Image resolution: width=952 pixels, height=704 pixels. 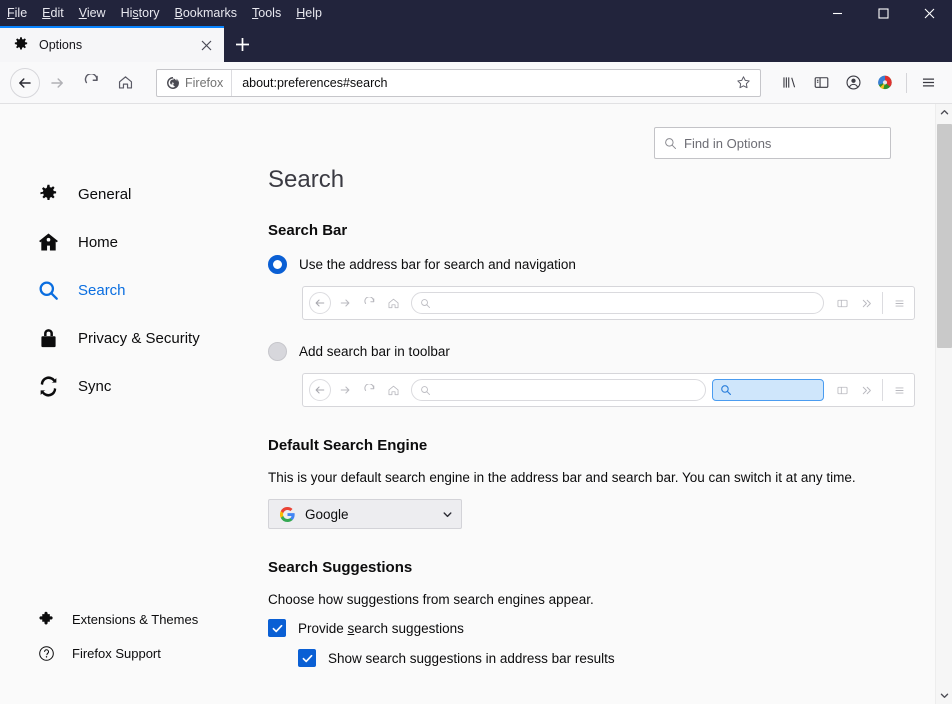 I want to click on account-icon, so click(x=853, y=83).